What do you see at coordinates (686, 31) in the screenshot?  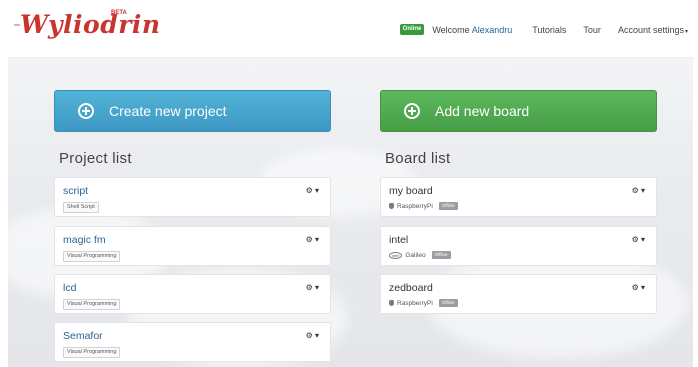 I see `chevron-down-icon: ▾` at bounding box center [686, 31].